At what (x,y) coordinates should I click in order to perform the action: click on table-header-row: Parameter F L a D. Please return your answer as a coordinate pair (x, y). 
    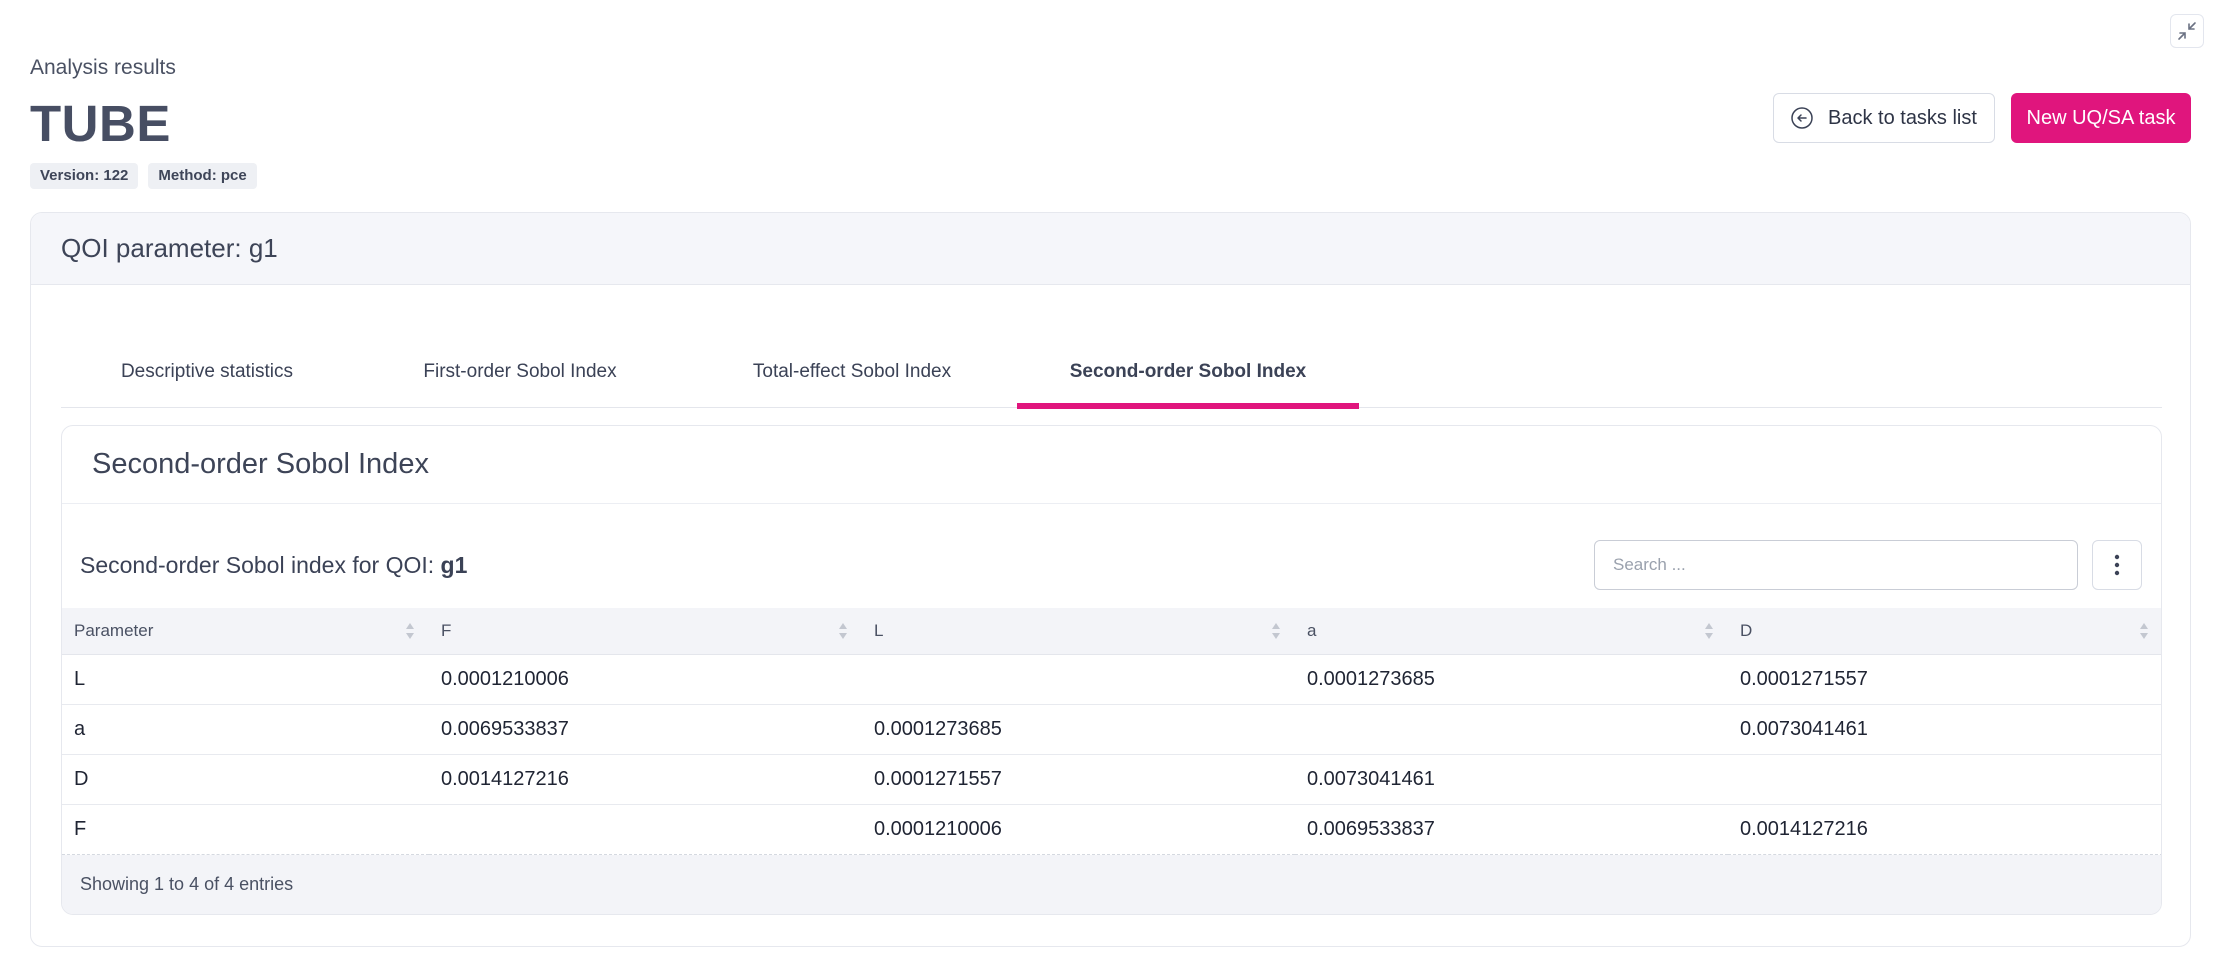
    Looking at the image, I should click on (1111, 631).